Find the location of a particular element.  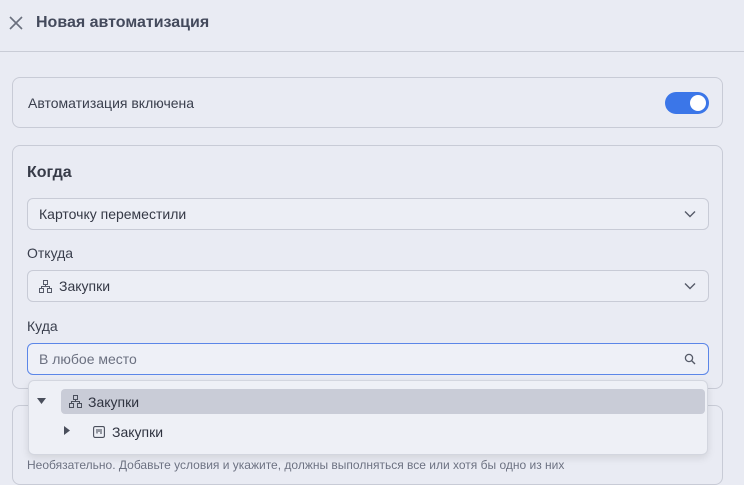

tree-item-group: Закупки is located at coordinates (383, 401).